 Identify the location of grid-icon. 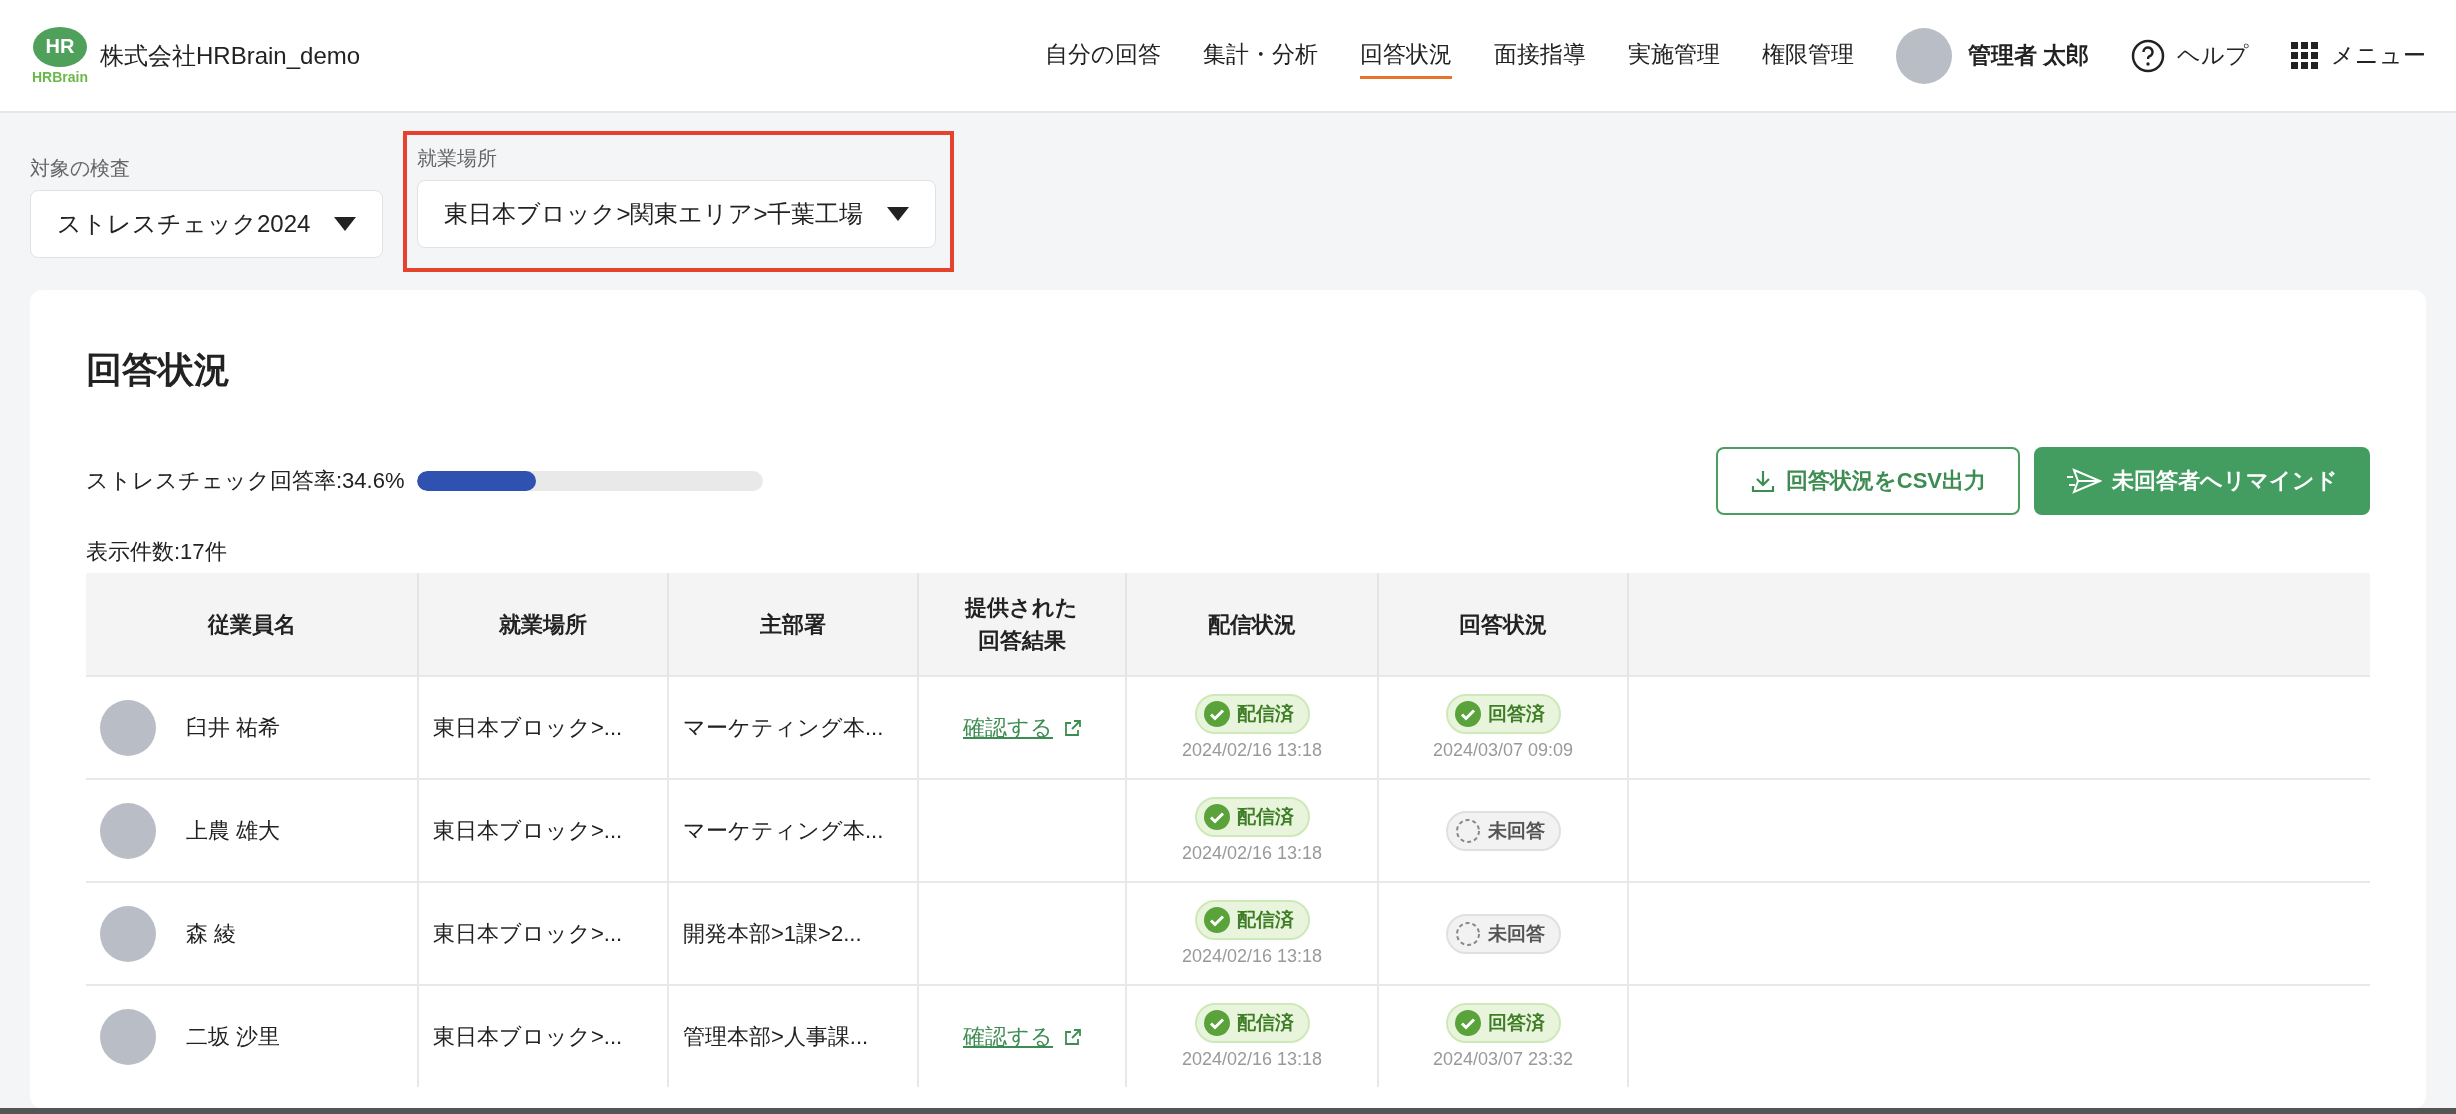
(2305, 55).